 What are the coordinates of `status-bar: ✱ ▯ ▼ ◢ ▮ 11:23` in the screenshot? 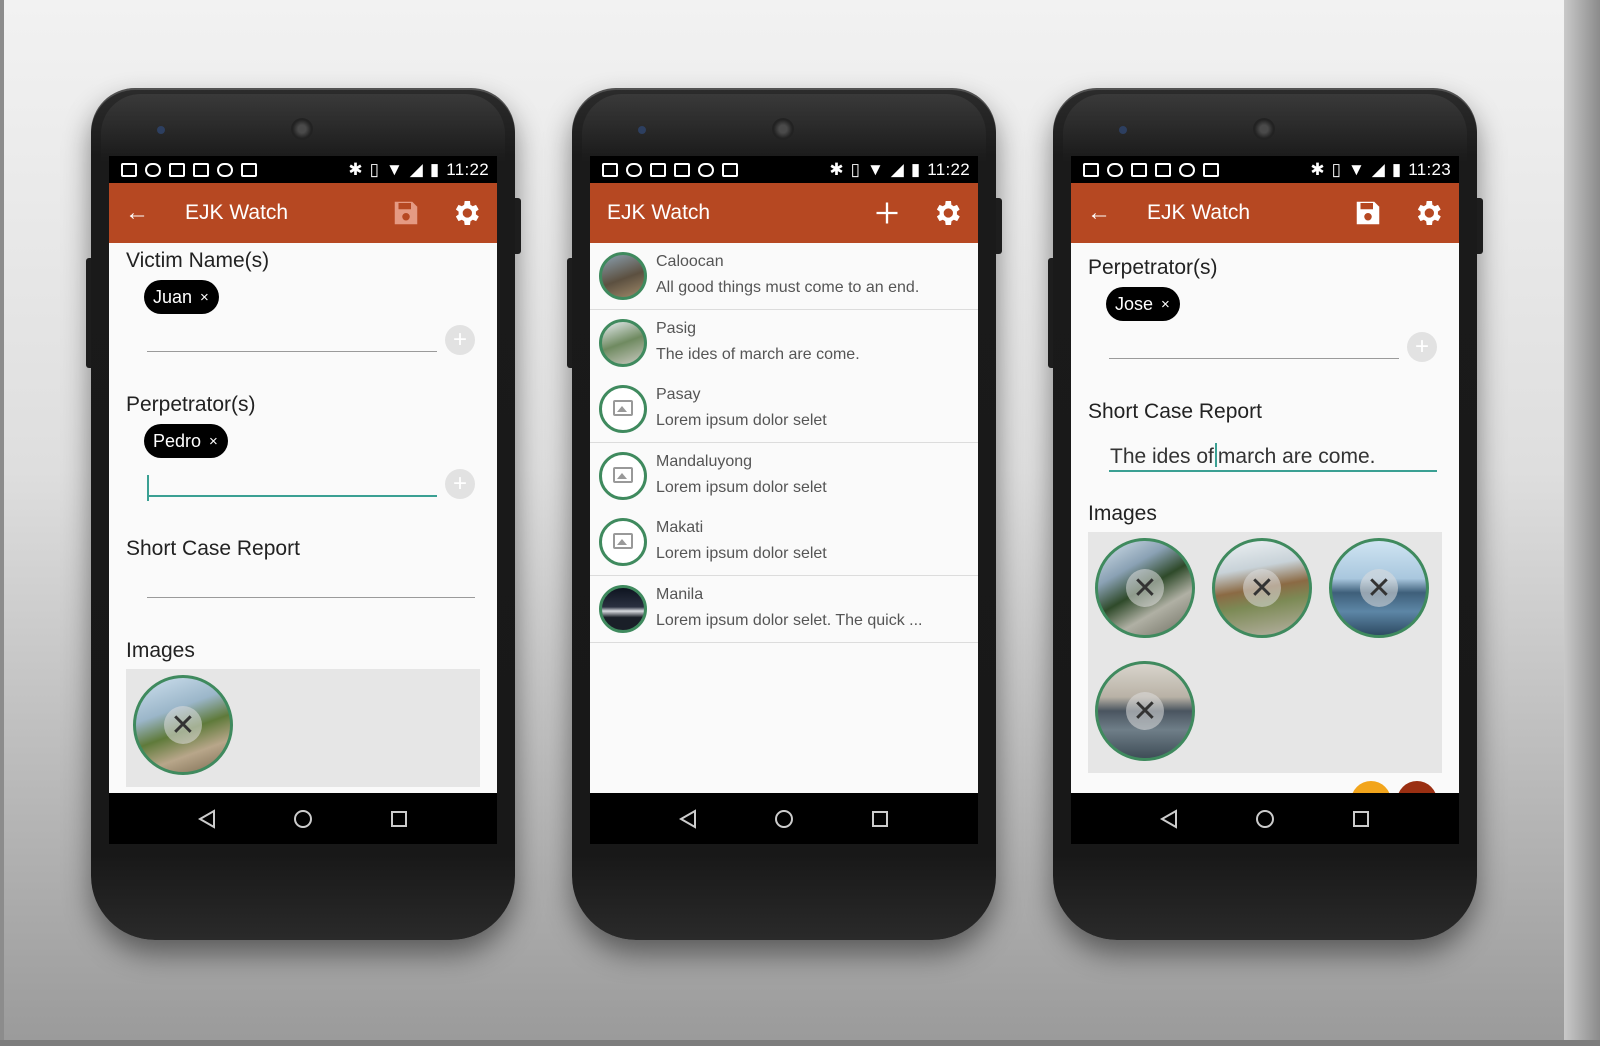 It's located at (1265, 169).